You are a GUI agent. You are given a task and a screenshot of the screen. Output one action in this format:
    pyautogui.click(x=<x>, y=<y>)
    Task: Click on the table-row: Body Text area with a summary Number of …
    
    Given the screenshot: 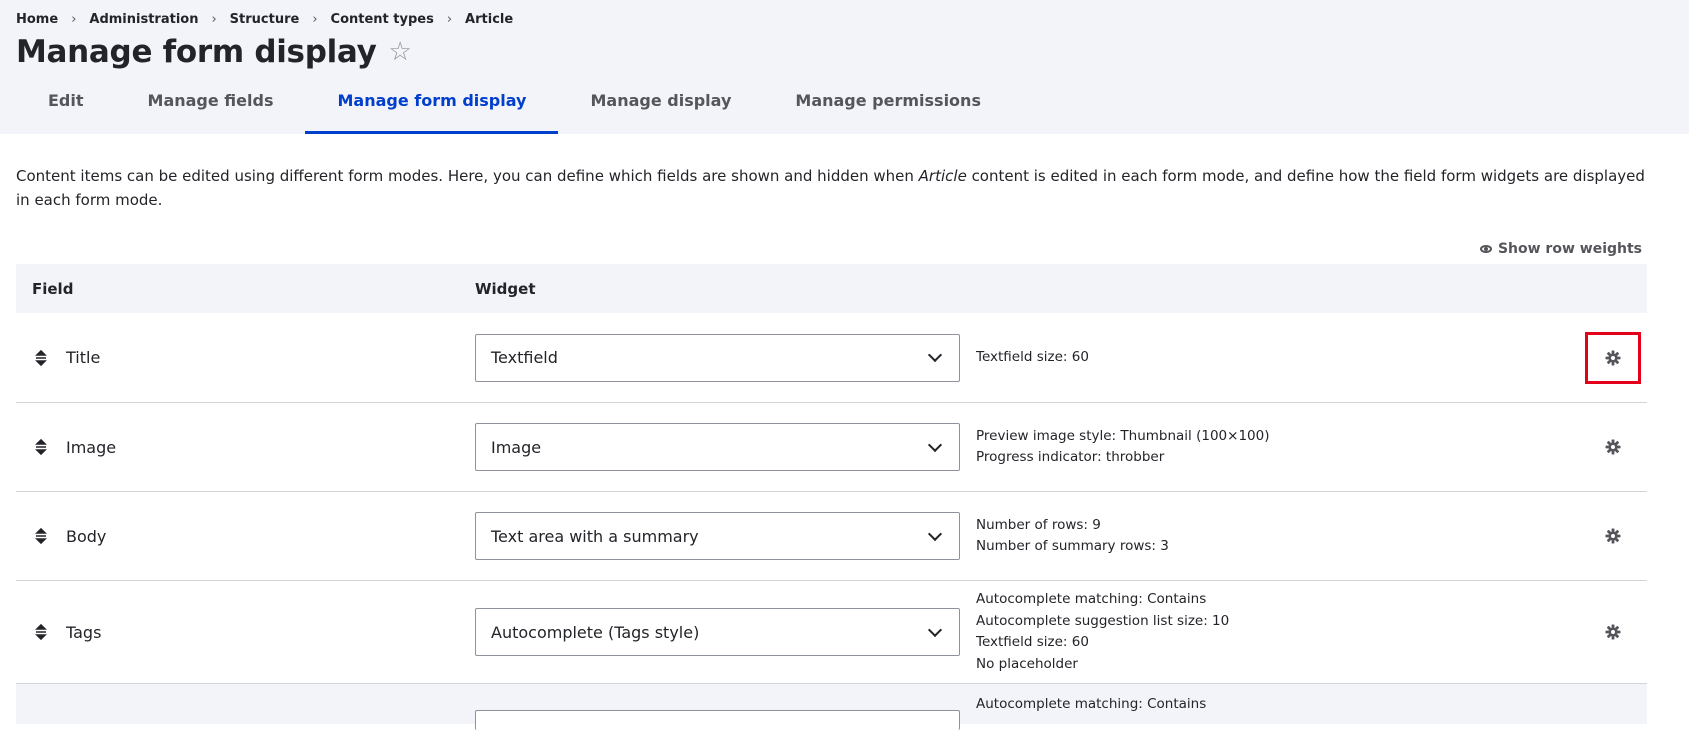 What is the action you would take?
    pyautogui.click(x=831, y=536)
    